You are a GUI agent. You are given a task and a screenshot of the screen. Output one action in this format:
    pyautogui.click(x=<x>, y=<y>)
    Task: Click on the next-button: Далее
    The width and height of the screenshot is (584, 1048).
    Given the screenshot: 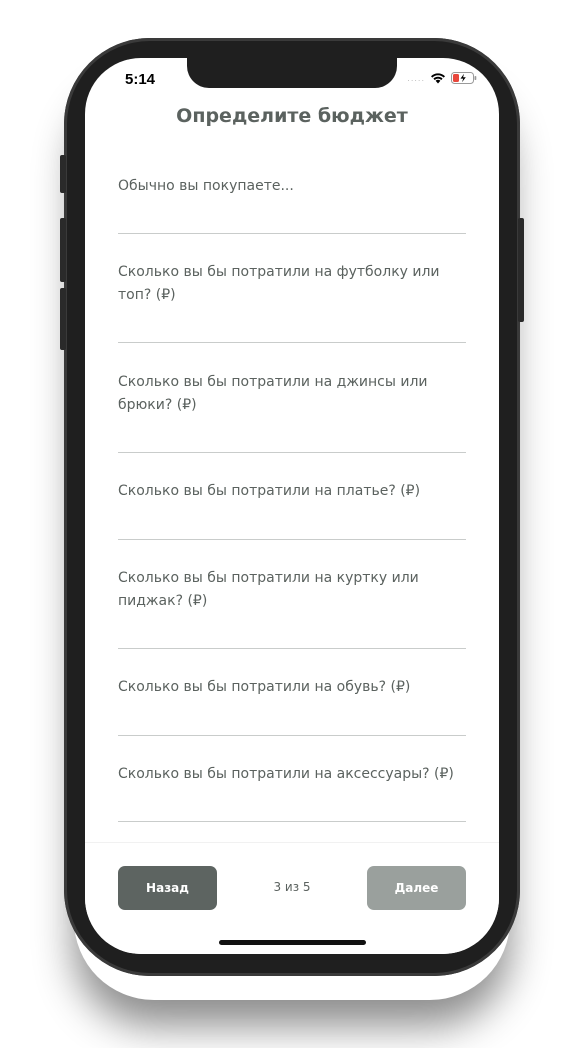 What is the action you would take?
    pyautogui.click(x=416, y=888)
    